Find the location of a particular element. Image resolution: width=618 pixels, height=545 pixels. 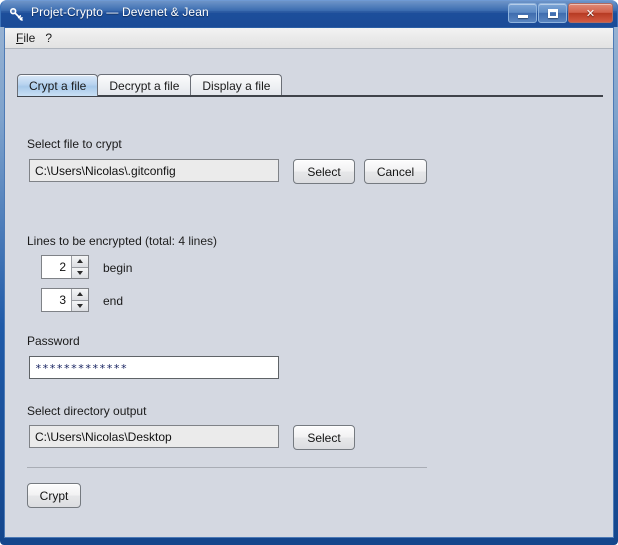

menu-item-file: File is located at coordinates (27, 38).